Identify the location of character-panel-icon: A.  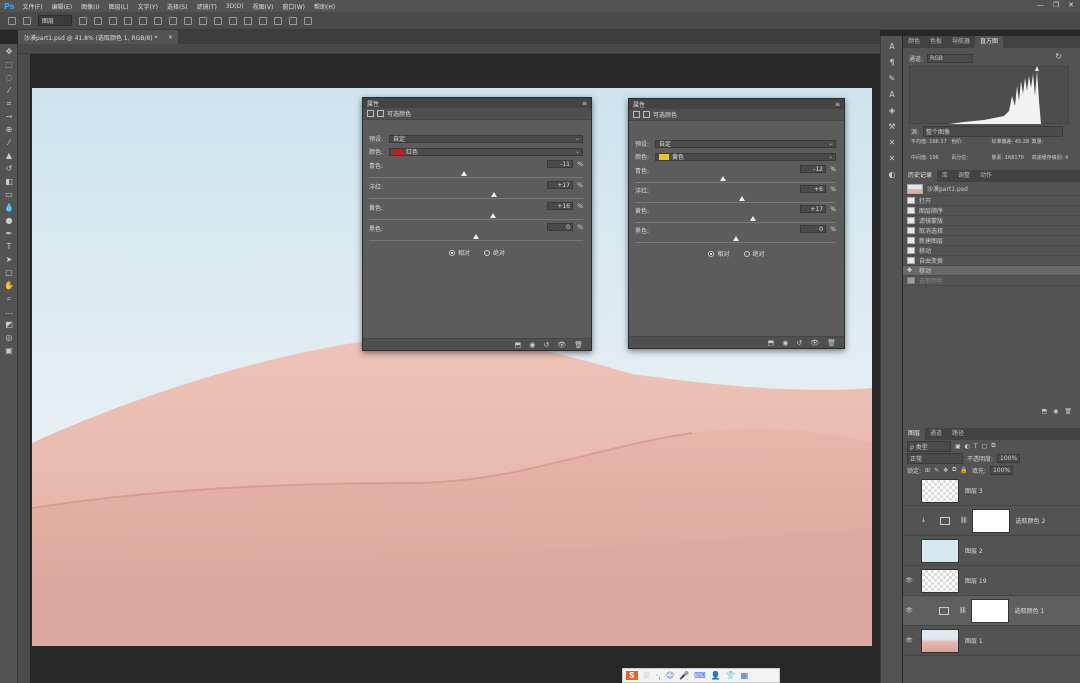
(892, 47).